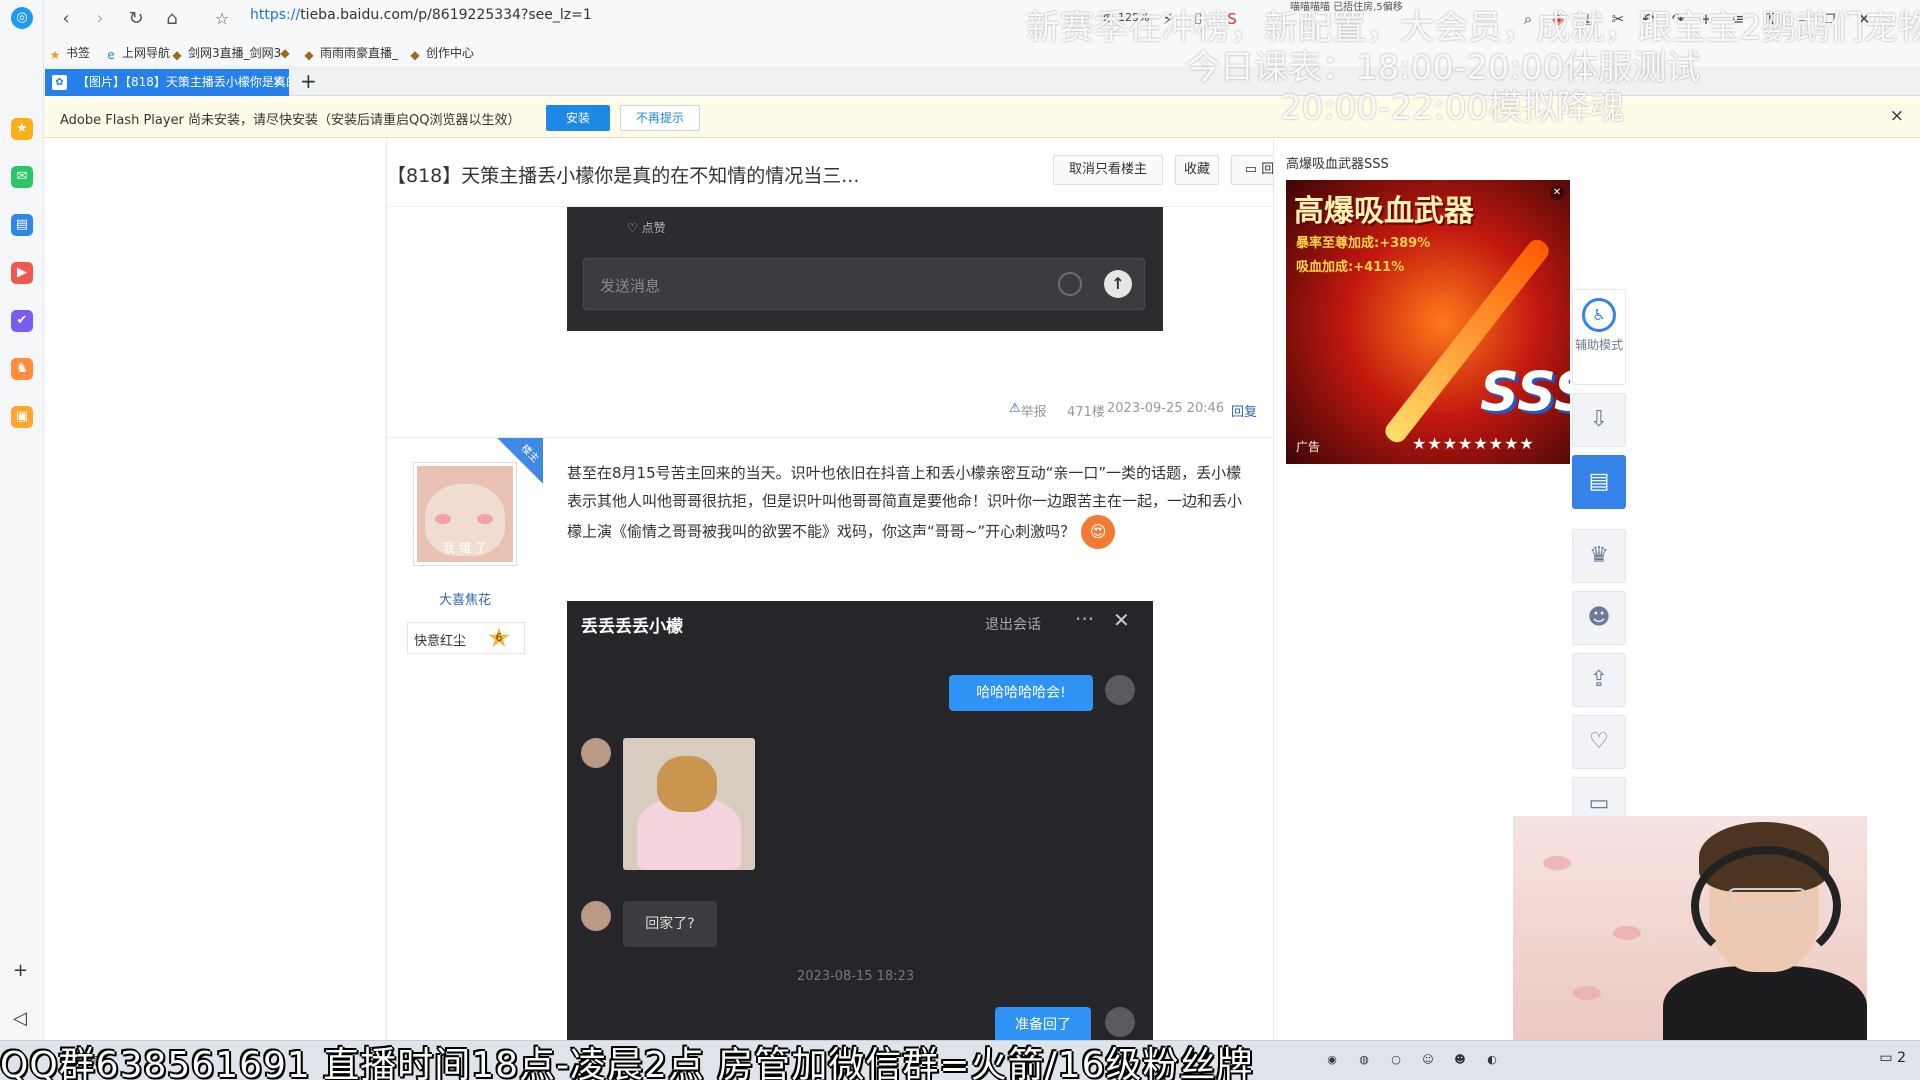 The height and width of the screenshot is (1080, 1920). I want to click on no-remind-button: 不再提示, so click(660, 118).